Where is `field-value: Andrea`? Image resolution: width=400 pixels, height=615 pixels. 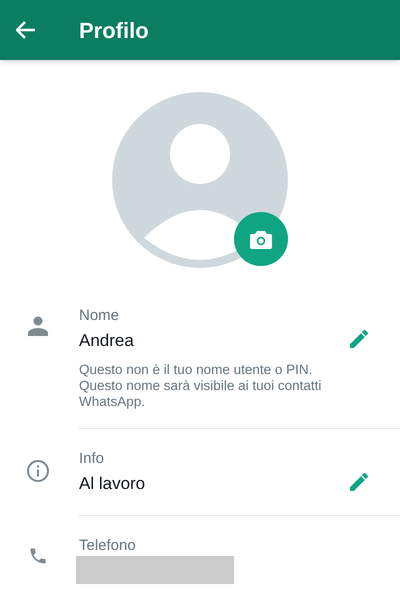 field-value: Andrea is located at coordinates (107, 341).